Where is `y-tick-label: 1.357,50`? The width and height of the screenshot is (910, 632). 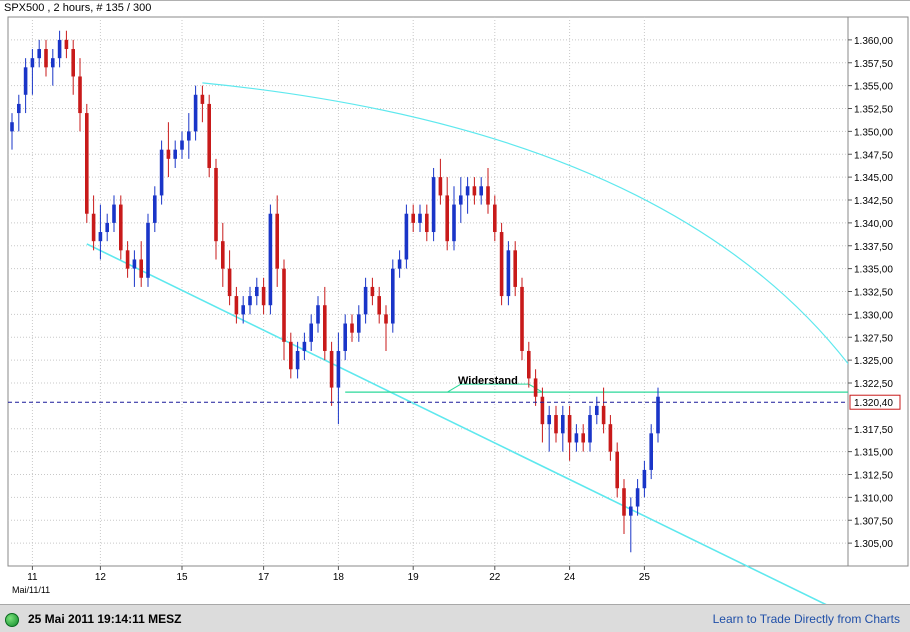
y-tick-label: 1.357,50 is located at coordinates (873, 64).